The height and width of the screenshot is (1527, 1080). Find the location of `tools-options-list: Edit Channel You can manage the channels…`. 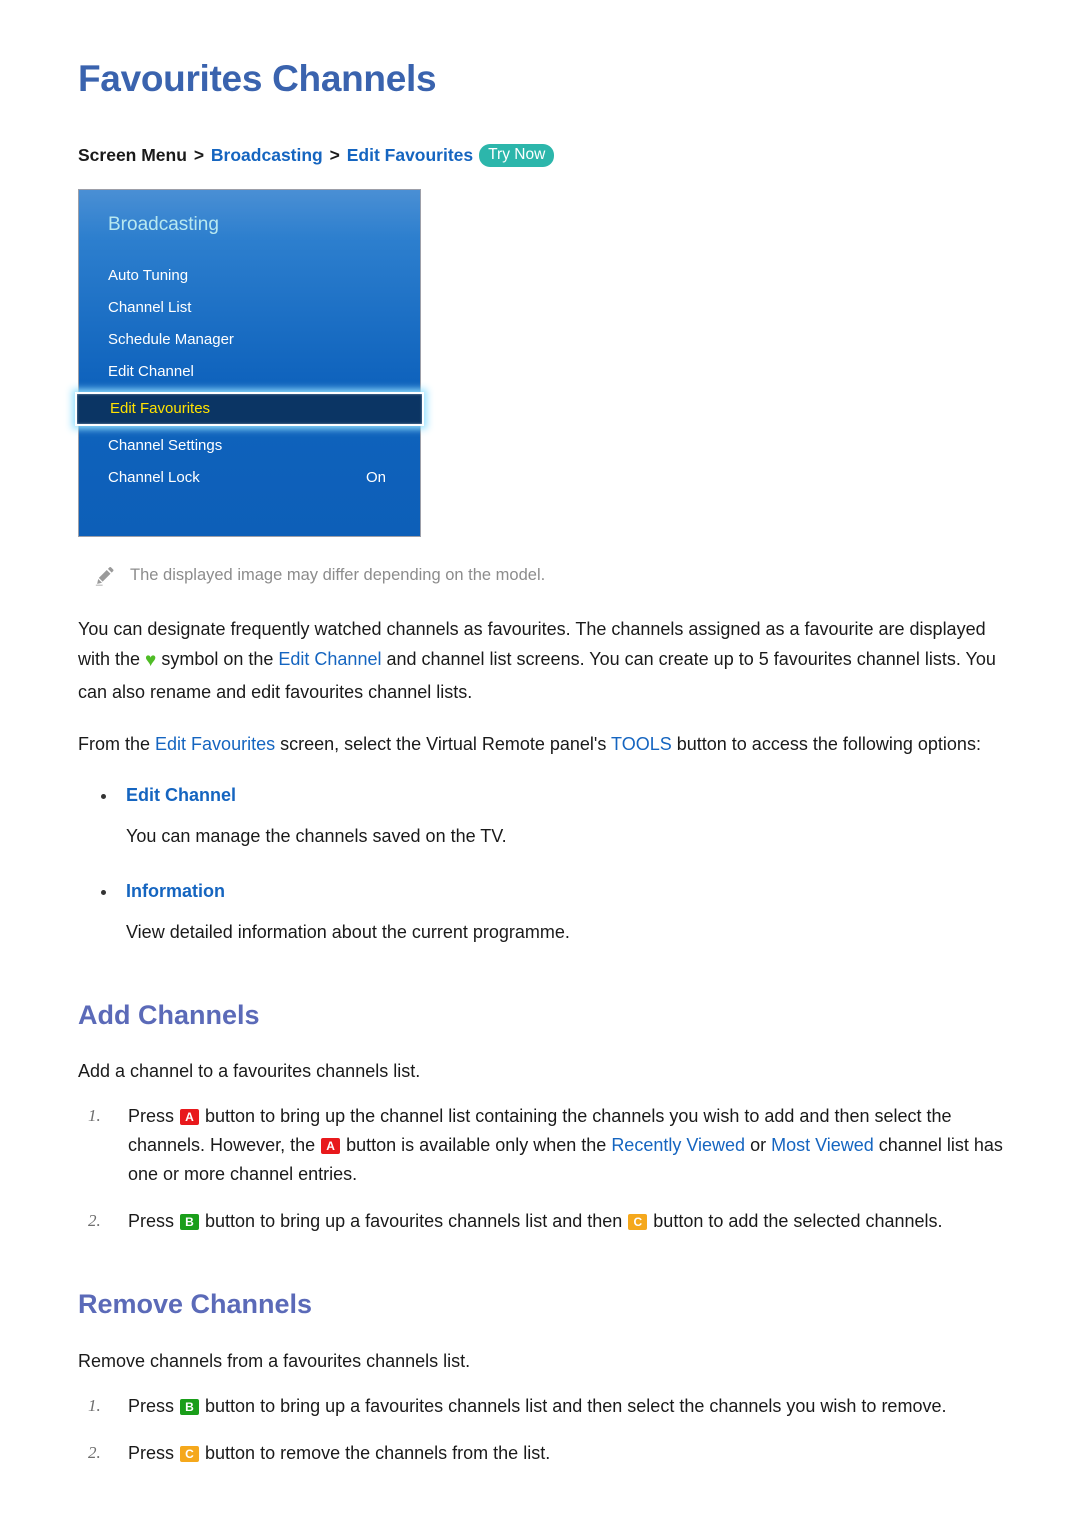

tools-options-list: Edit Channel You can manage the channels… is located at coordinates (548, 863).